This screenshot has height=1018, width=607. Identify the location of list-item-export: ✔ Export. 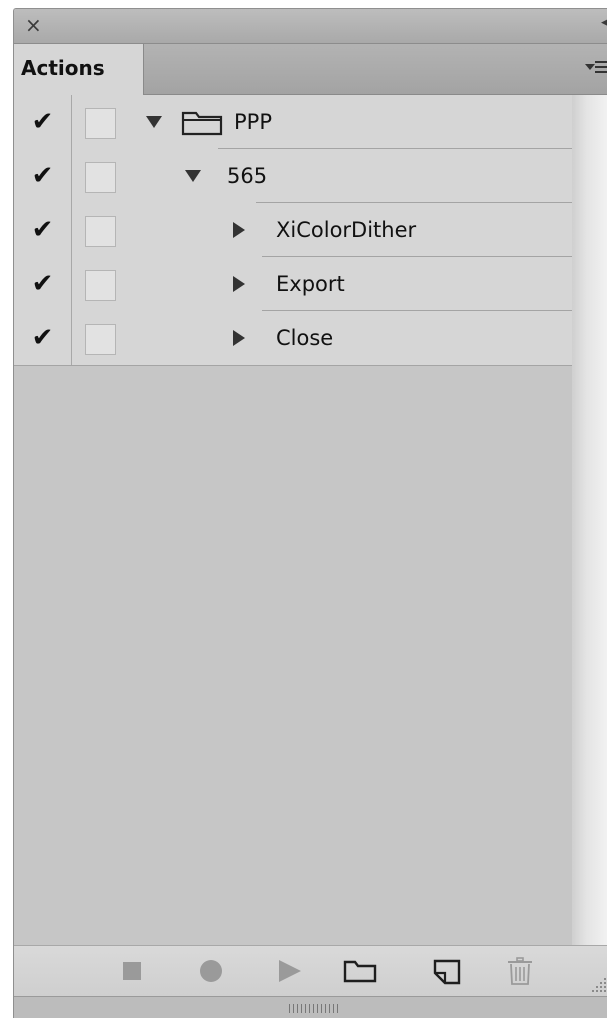
(293, 284).